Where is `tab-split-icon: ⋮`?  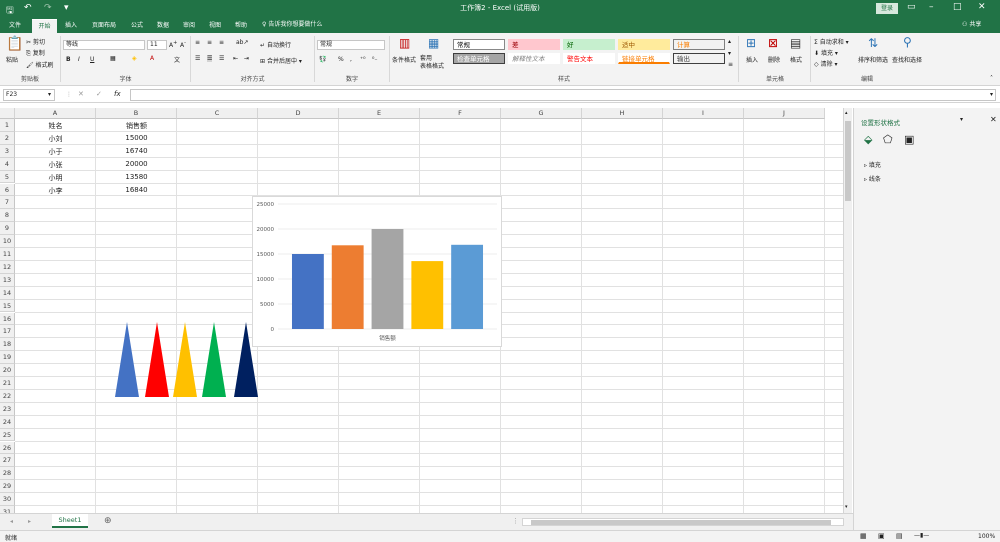 tab-split-icon: ⋮ is located at coordinates (515, 521).